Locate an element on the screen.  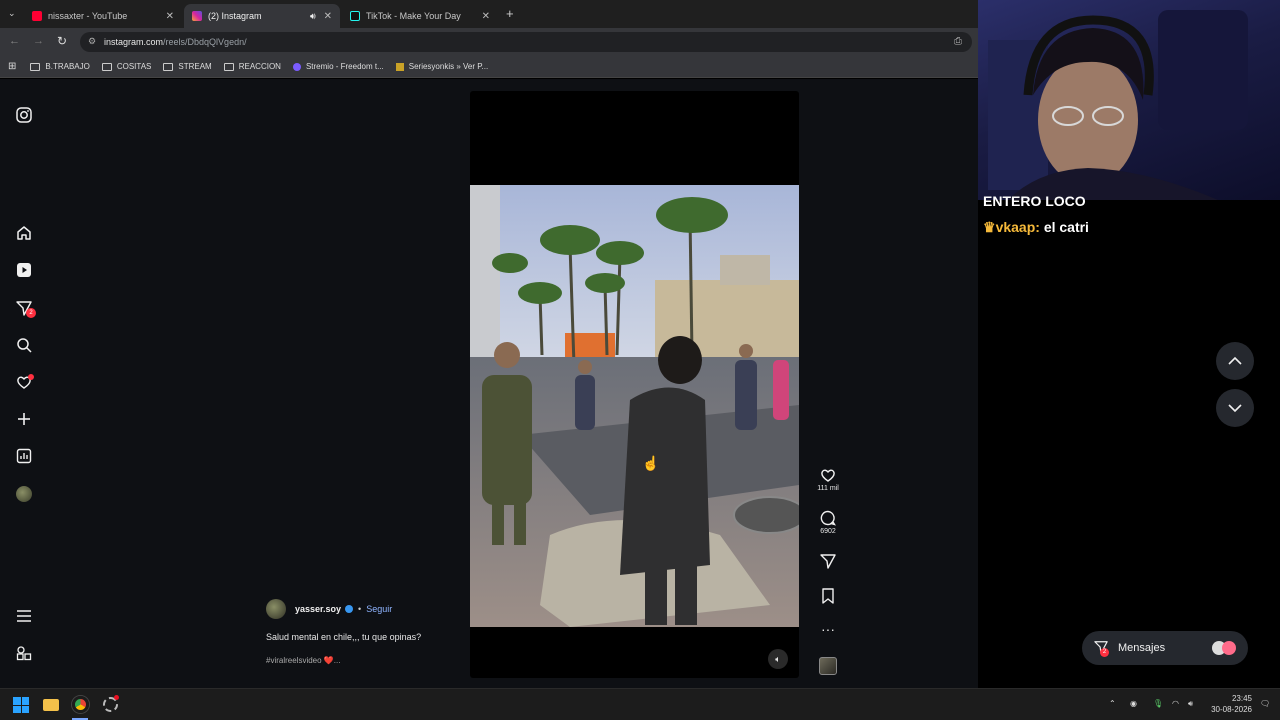
send-icon is located at coordinates (828, 561).